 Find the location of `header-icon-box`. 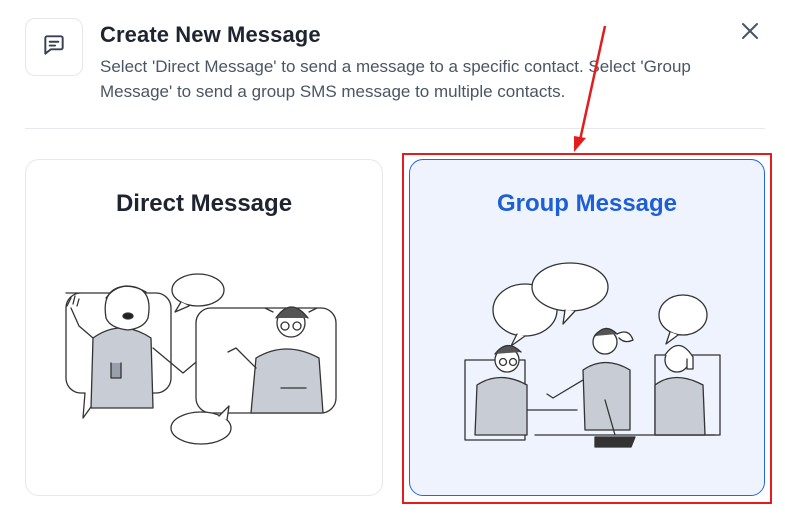

header-icon-box is located at coordinates (54, 47).